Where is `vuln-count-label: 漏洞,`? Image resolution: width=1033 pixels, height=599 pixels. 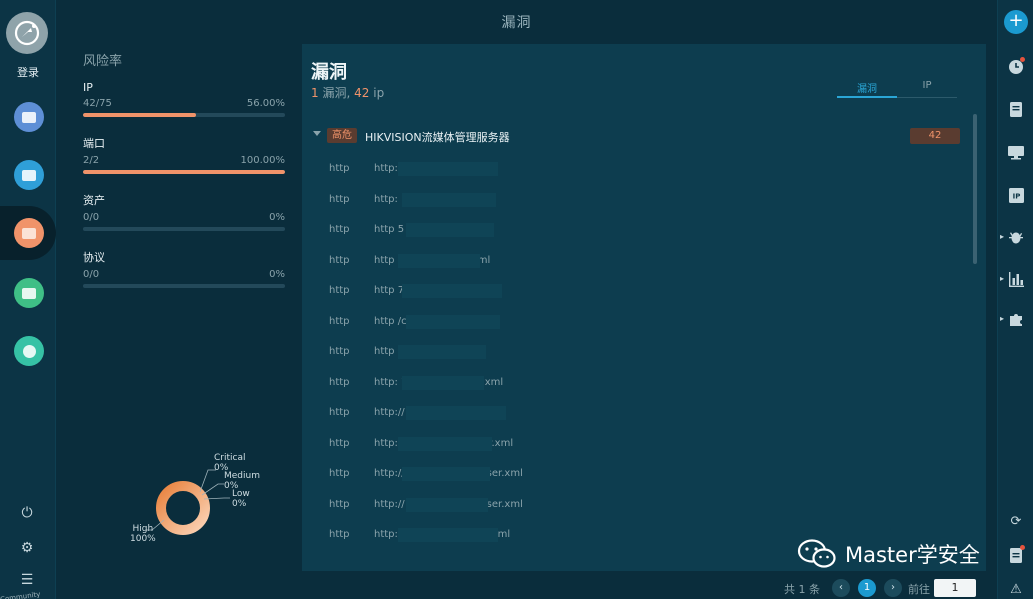 vuln-count-label: 漏洞, is located at coordinates (336, 93).